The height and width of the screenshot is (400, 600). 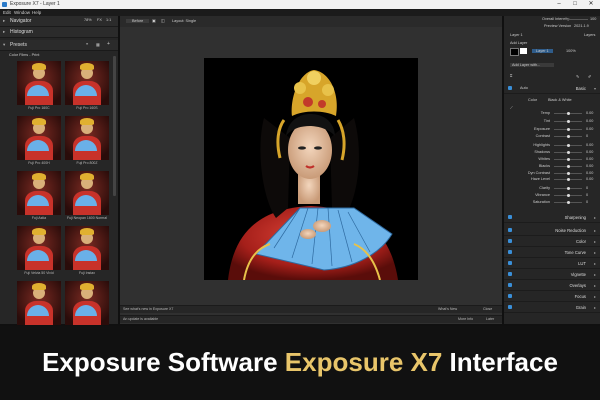 What do you see at coordinates (87, 44) in the screenshot?
I see `list-view-icon: ≡` at bounding box center [87, 44].